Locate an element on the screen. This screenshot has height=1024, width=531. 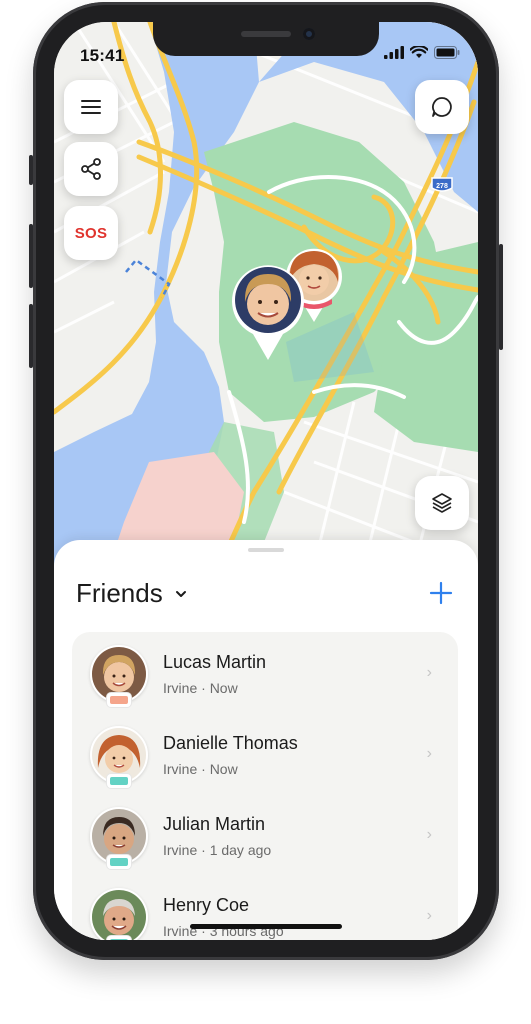
status-icons is located at coordinates (422, 52).